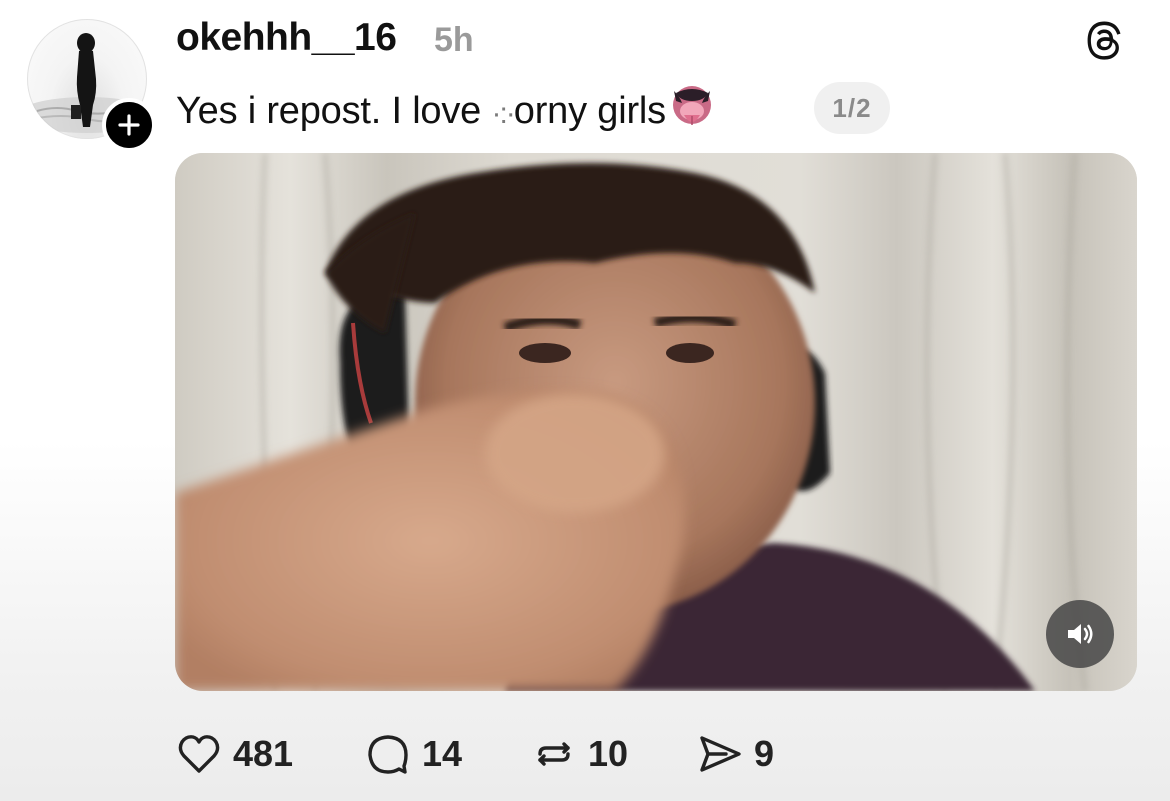  What do you see at coordinates (579, 754) in the screenshot?
I see `repost-button: 10` at bounding box center [579, 754].